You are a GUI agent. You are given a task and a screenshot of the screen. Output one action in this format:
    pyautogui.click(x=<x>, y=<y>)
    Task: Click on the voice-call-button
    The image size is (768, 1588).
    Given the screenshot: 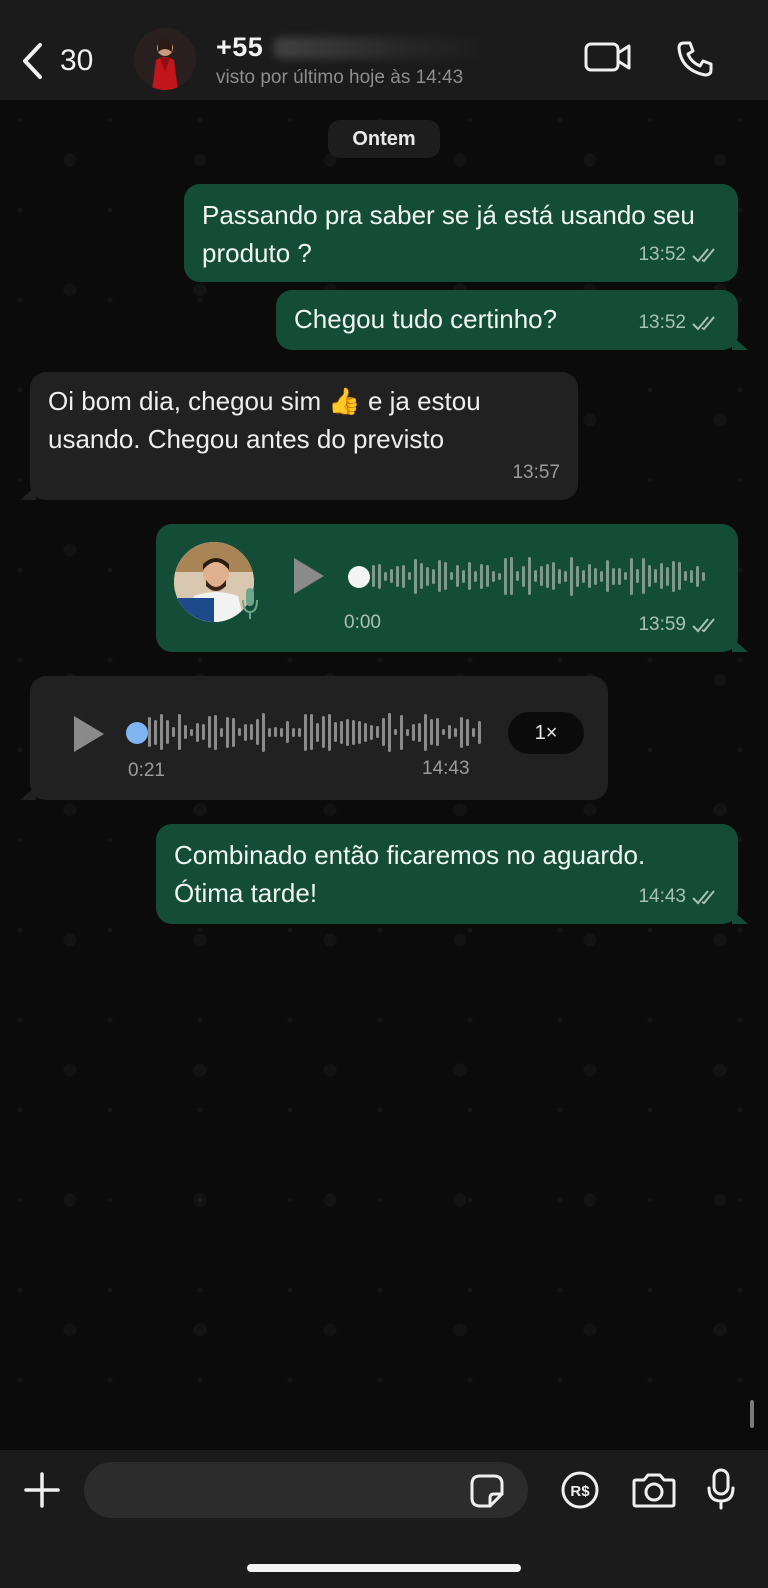 What is the action you would take?
    pyautogui.click(x=695, y=61)
    